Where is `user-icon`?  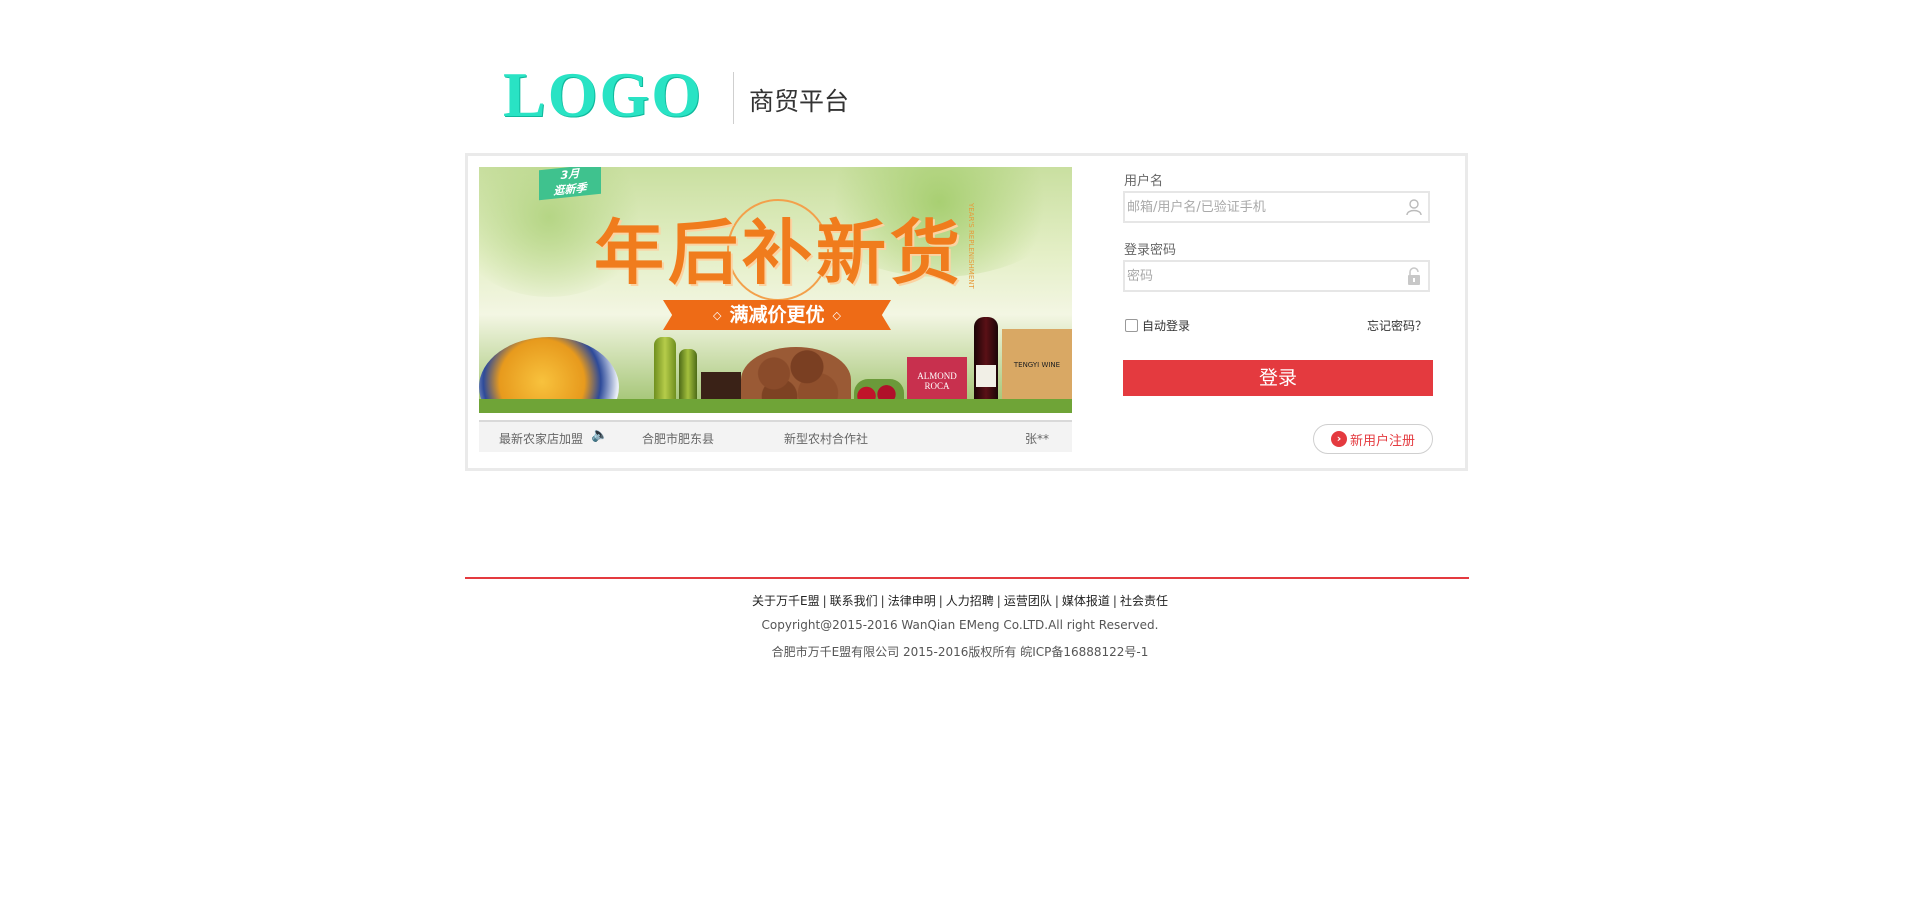
user-icon is located at coordinates (1414, 207).